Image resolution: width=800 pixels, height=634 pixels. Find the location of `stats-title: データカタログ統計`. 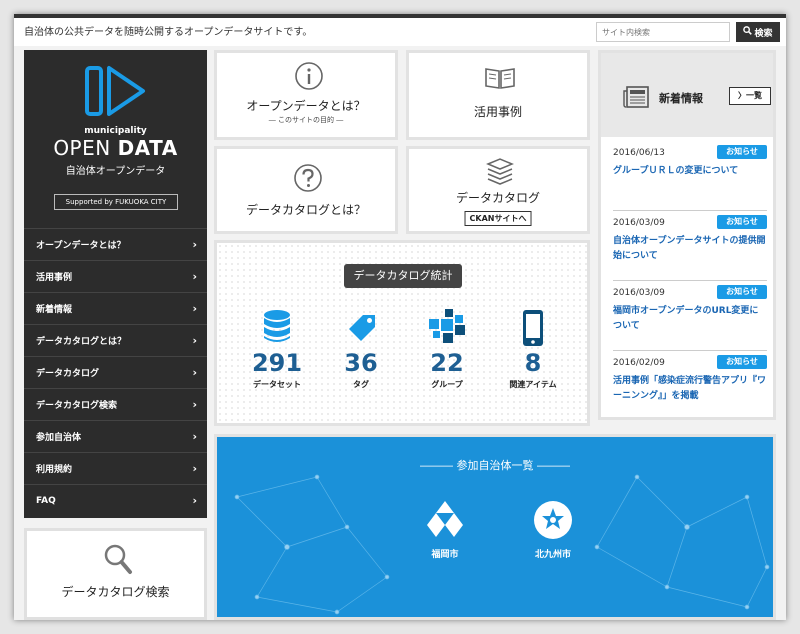

stats-title: データカタログ統計 is located at coordinates (403, 276).